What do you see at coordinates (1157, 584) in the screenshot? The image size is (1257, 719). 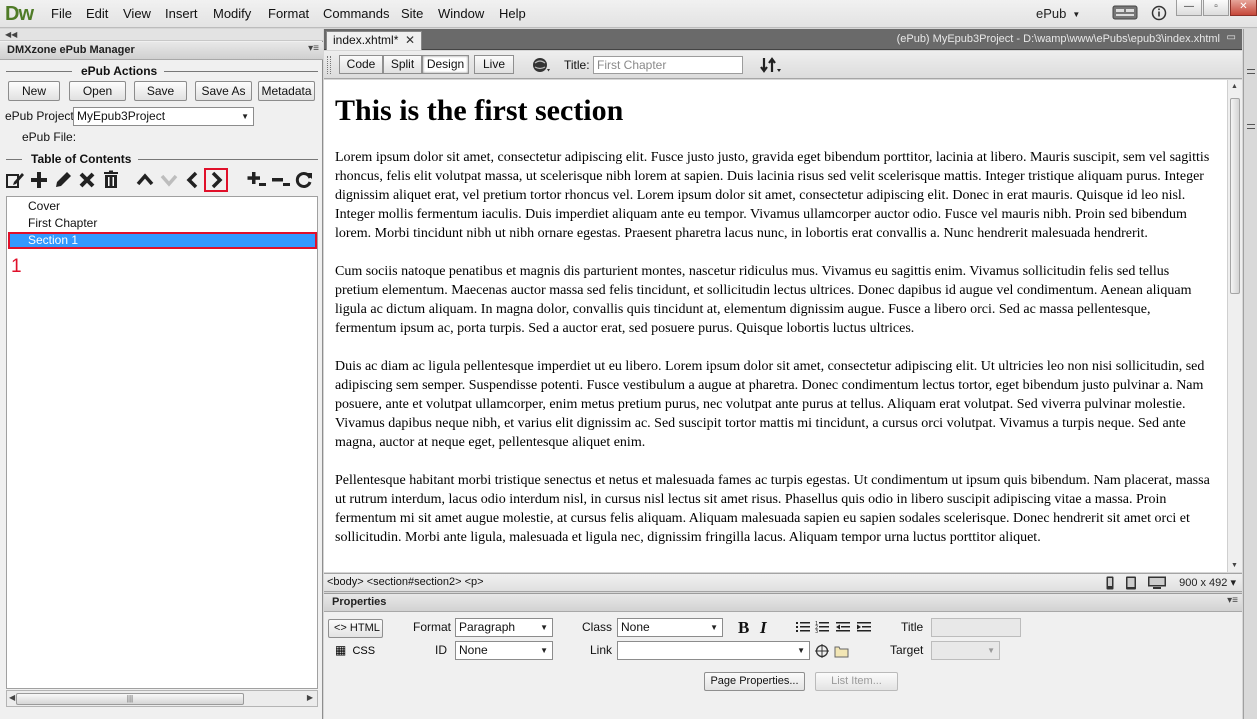 I see `desktop-size-icon` at bounding box center [1157, 584].